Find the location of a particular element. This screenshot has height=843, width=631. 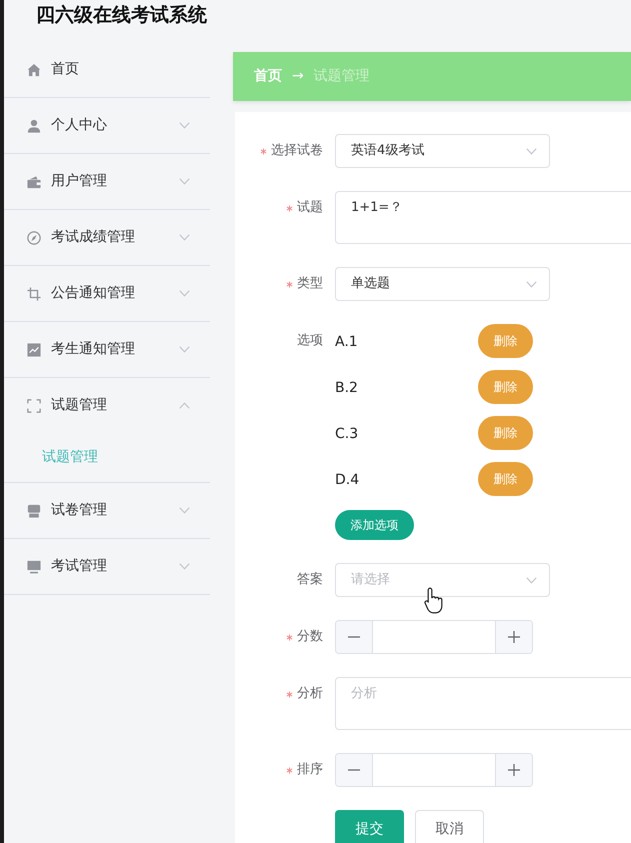

compass-icon is located at coordinates (34, 237).